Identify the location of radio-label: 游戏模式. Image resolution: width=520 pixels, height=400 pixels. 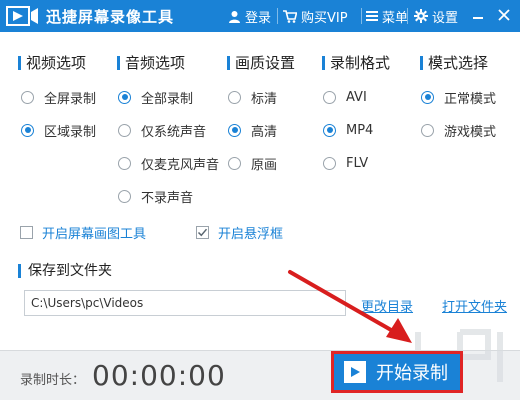
(470, 132).